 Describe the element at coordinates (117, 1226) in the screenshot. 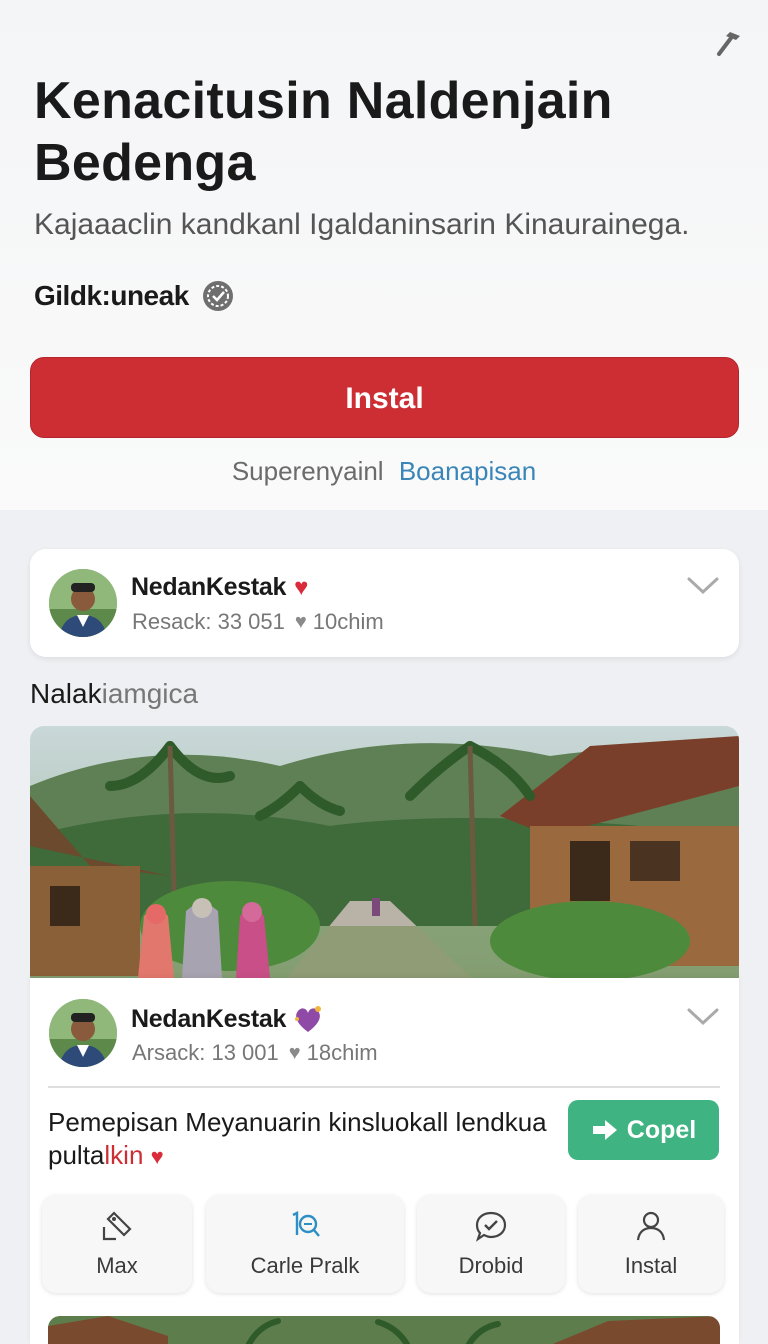

I see `tag-edit-icon` at that location.